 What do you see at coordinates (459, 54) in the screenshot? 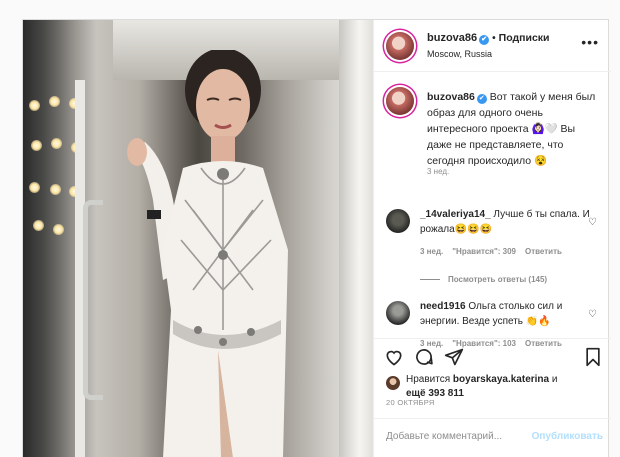
I see `post-location: Moscow, Russia` at bounding box center [459, 54].